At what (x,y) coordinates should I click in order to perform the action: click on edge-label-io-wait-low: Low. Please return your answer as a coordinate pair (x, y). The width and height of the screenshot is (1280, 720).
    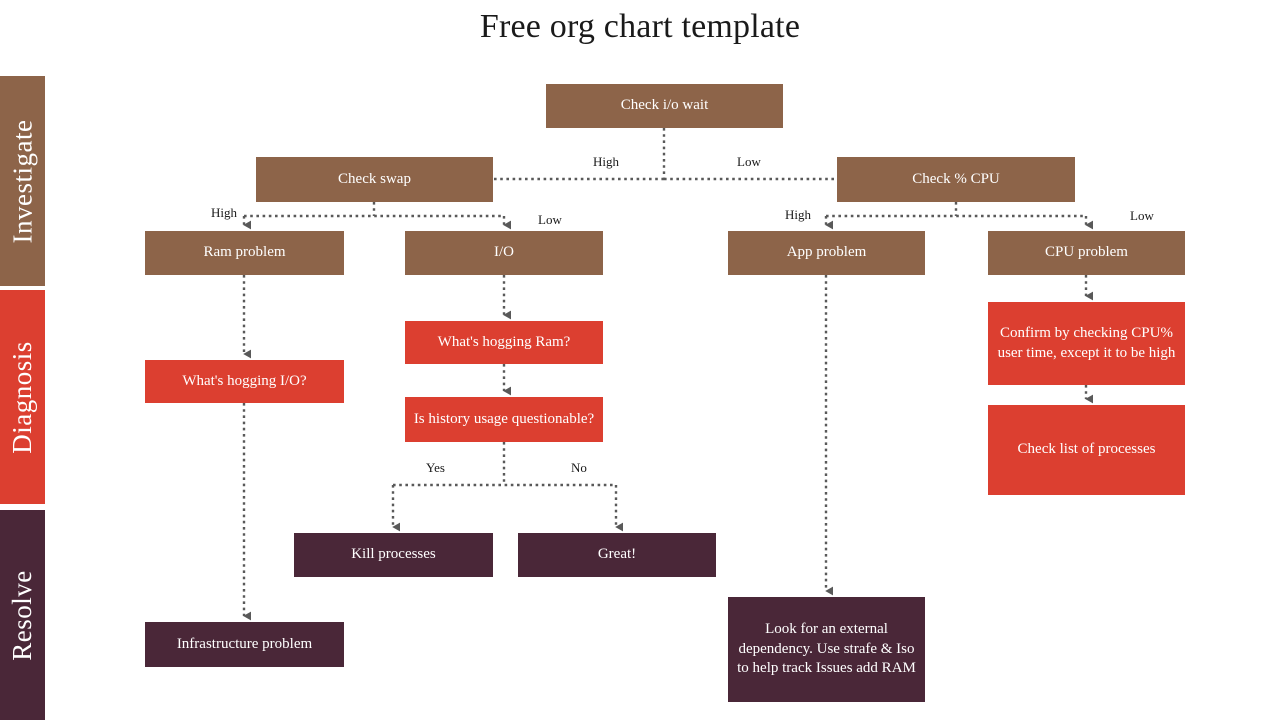
    Looking at the image, I should click on (749, 161).